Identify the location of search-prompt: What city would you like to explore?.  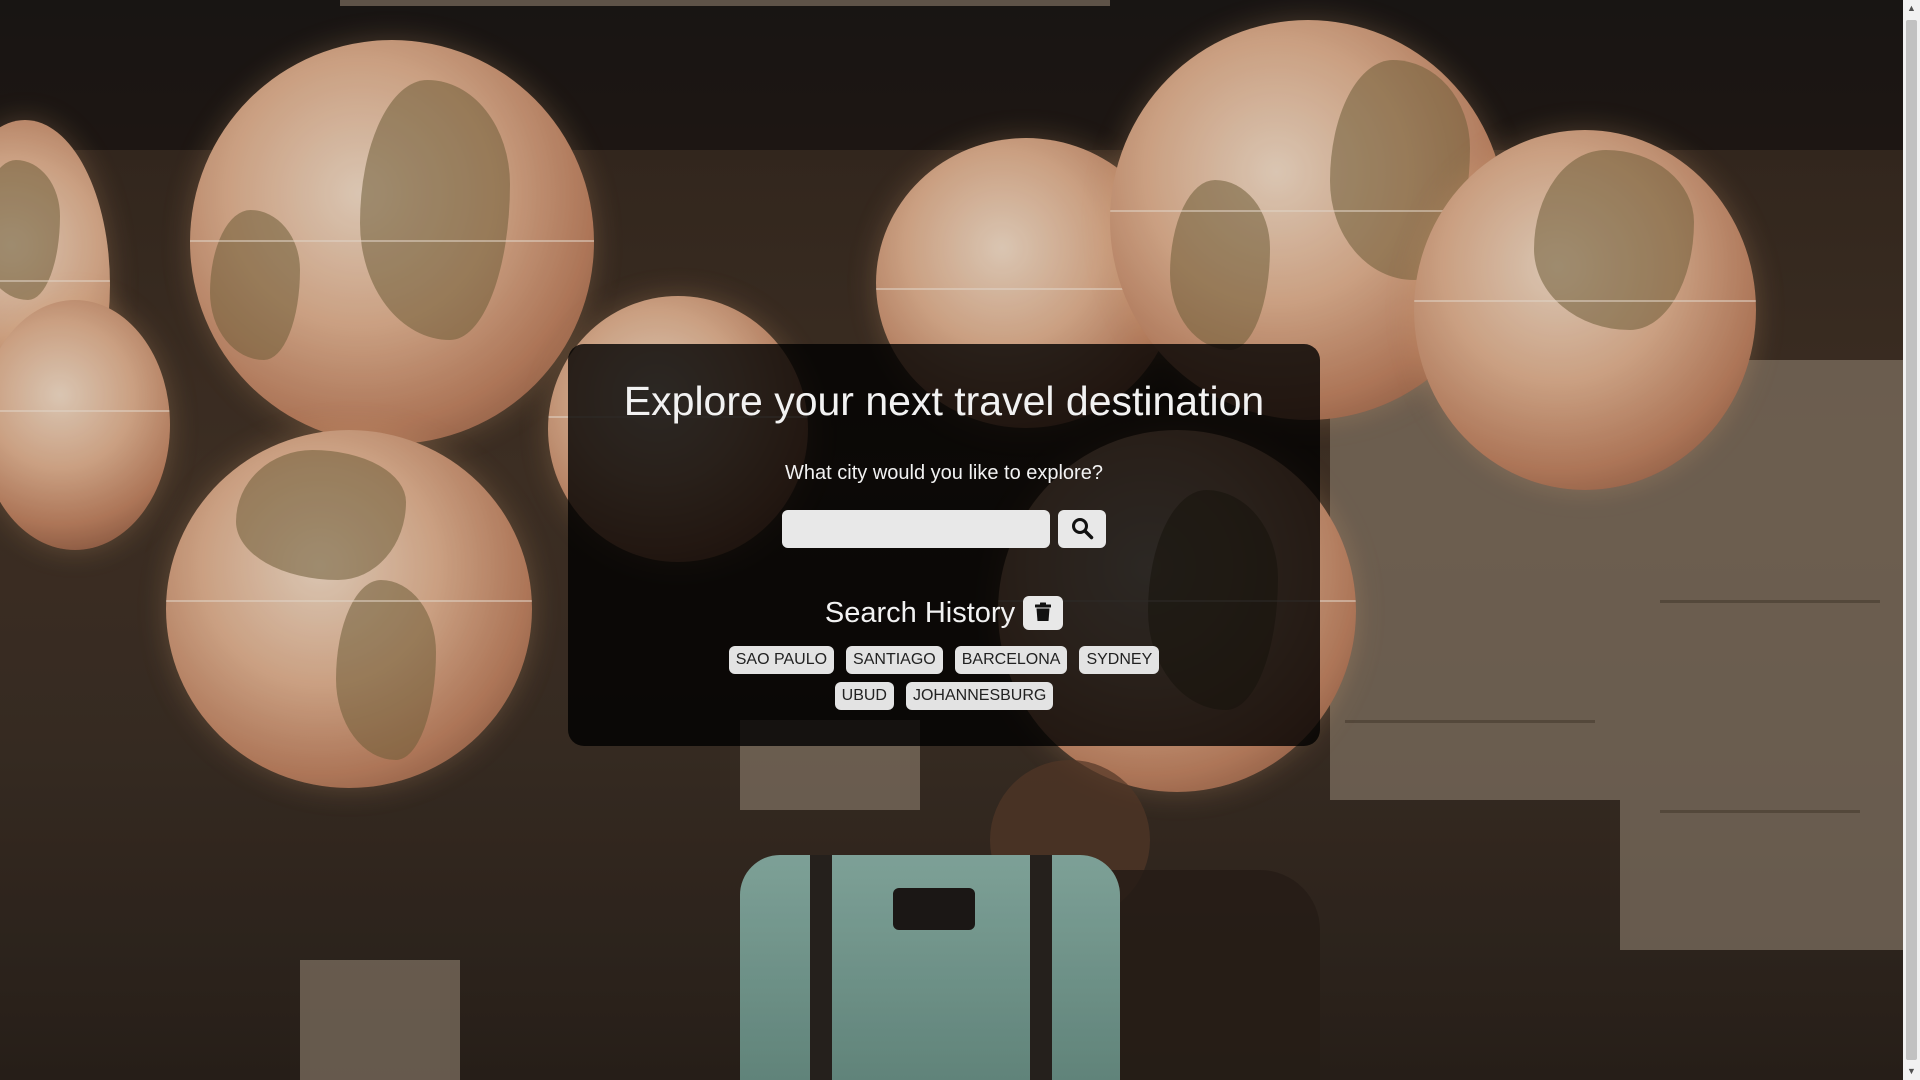
(944, 473).